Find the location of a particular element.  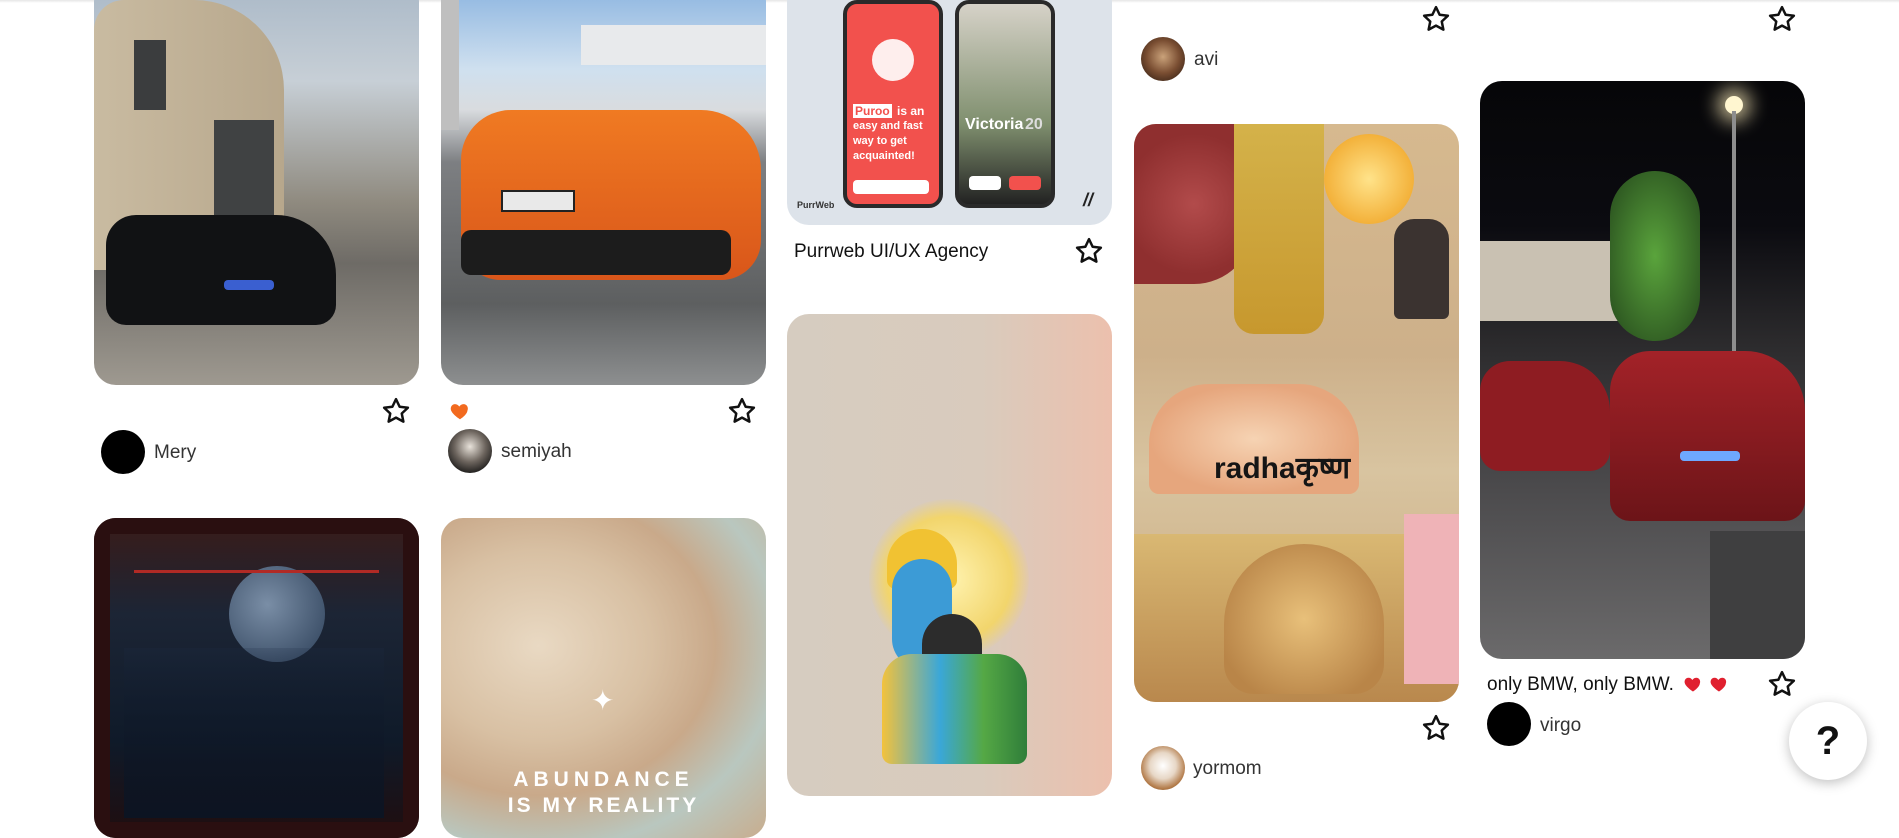

pin-image-krishna-hug is located at coordinates (949, 555).